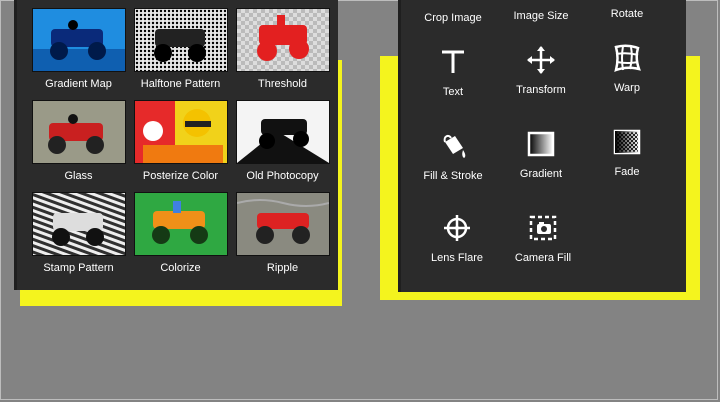 The image size is (720, 402). Describe the element at coordinates (282, 132) in the screenshot. I see `old-photocopy-thumb` at that location.